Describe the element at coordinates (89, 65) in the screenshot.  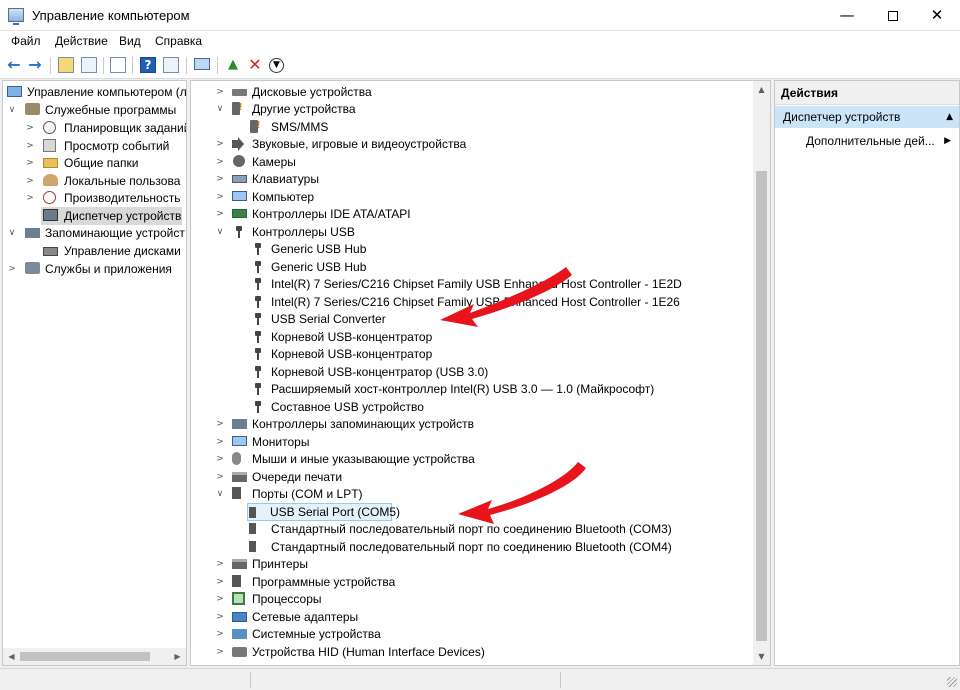
I see `show-hide-tree-icon` at that location.